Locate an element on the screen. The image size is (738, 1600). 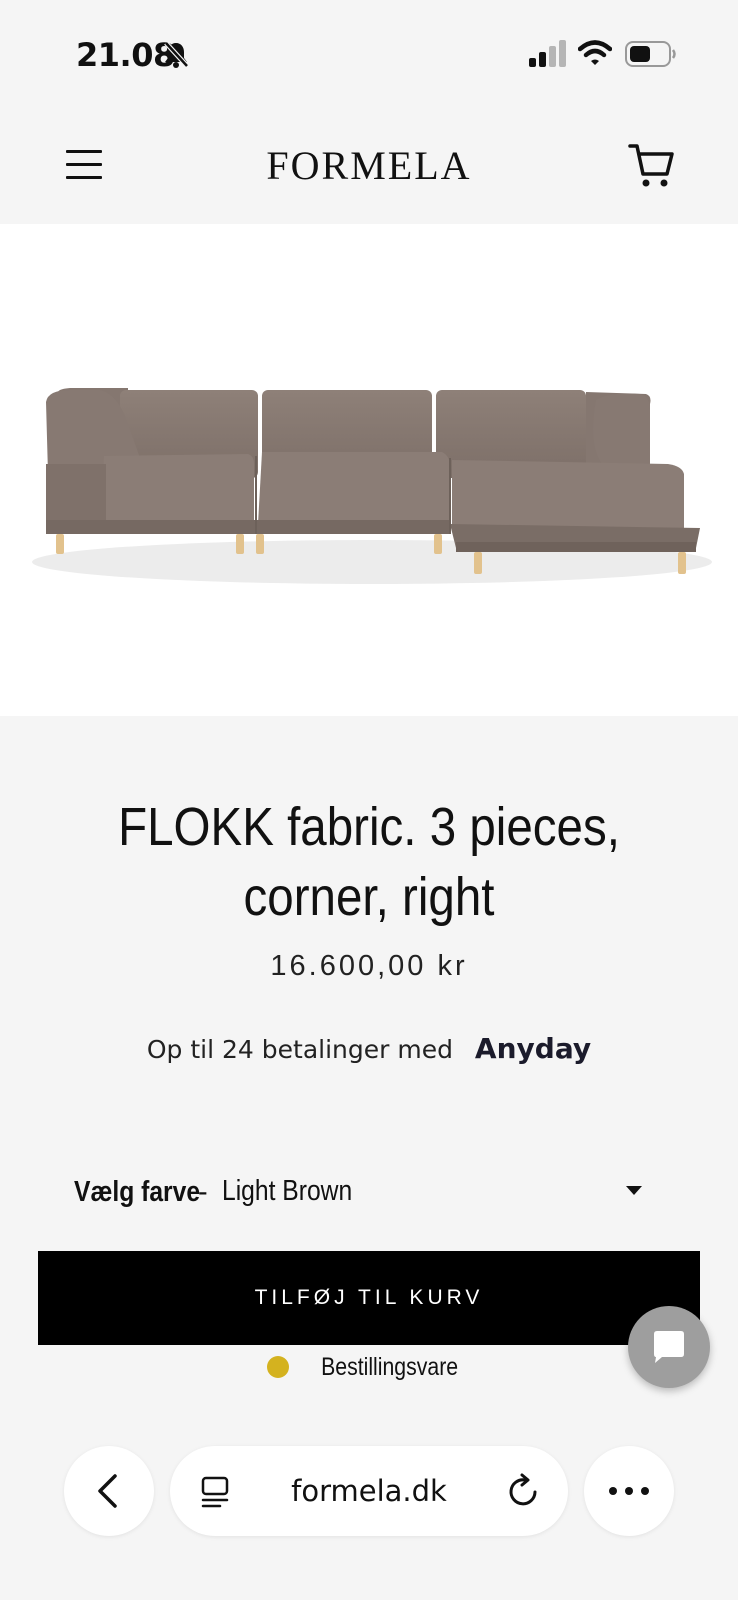
sofa-illustration is located at coordinates (372, 486).